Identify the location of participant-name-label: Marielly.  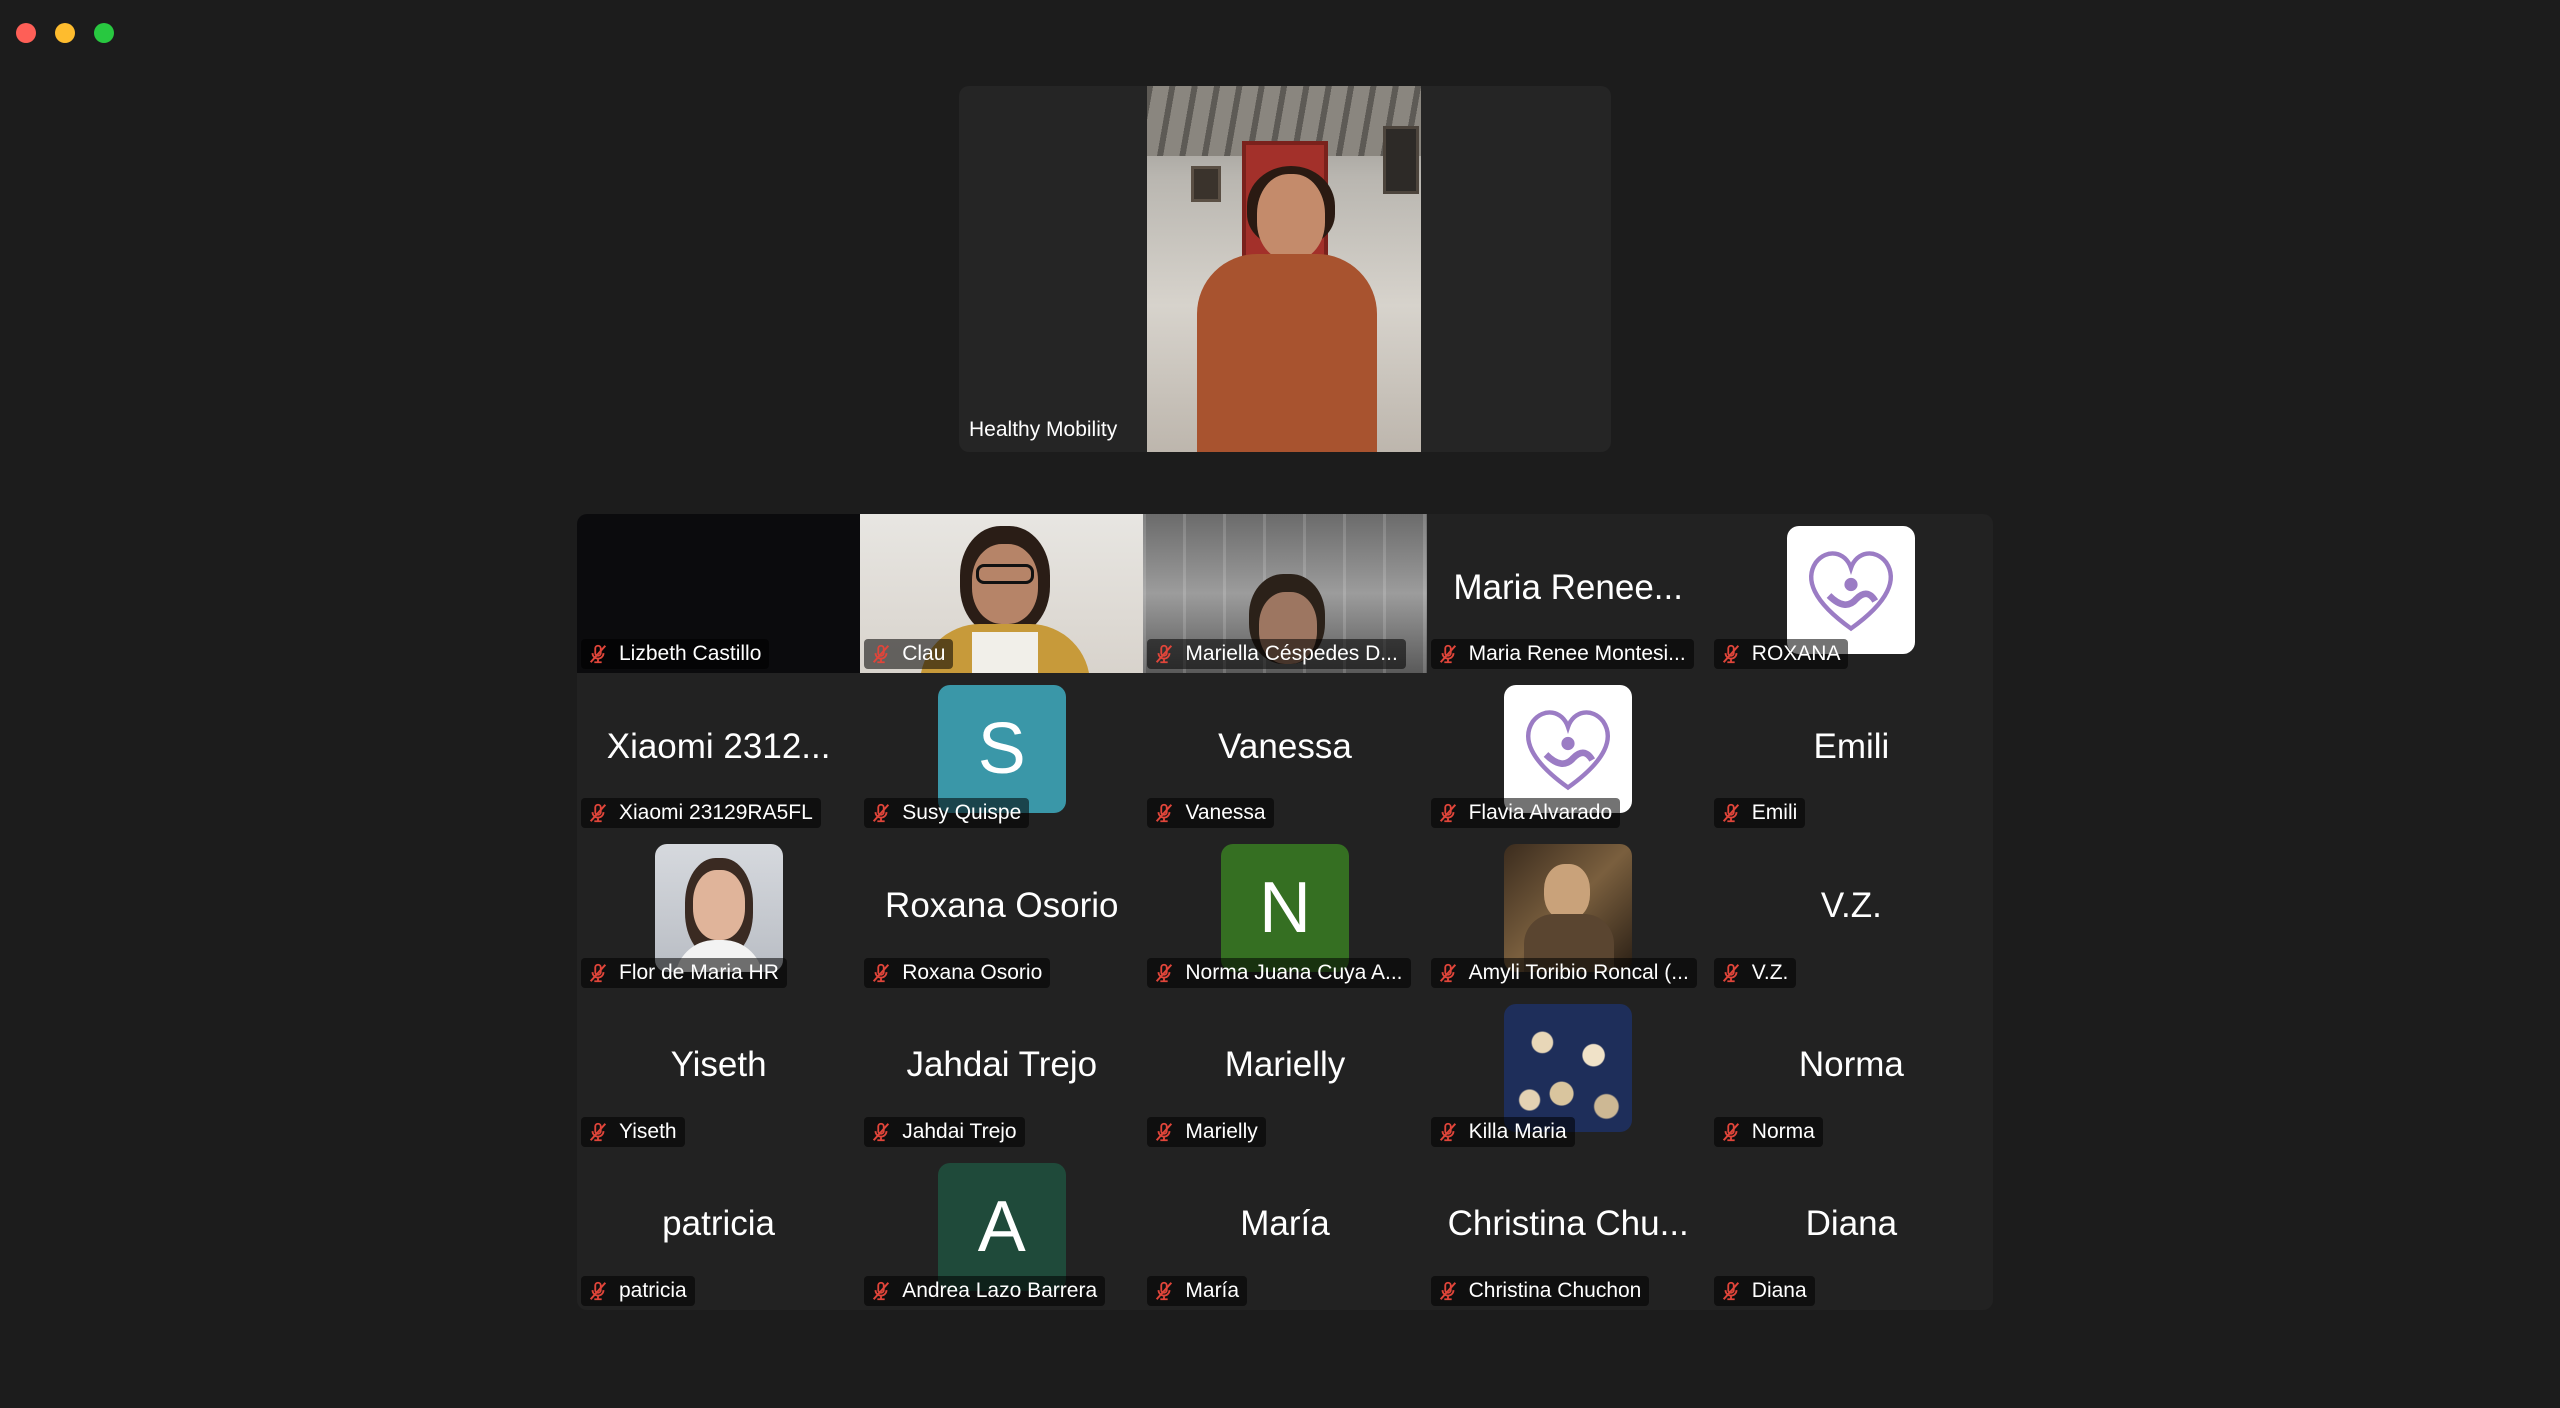
(1206, 1131).